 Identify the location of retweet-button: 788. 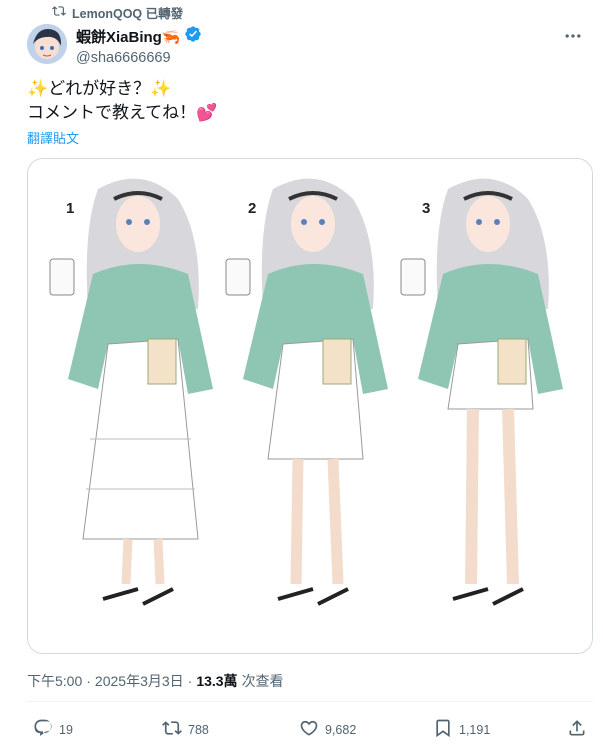
(185, 729).